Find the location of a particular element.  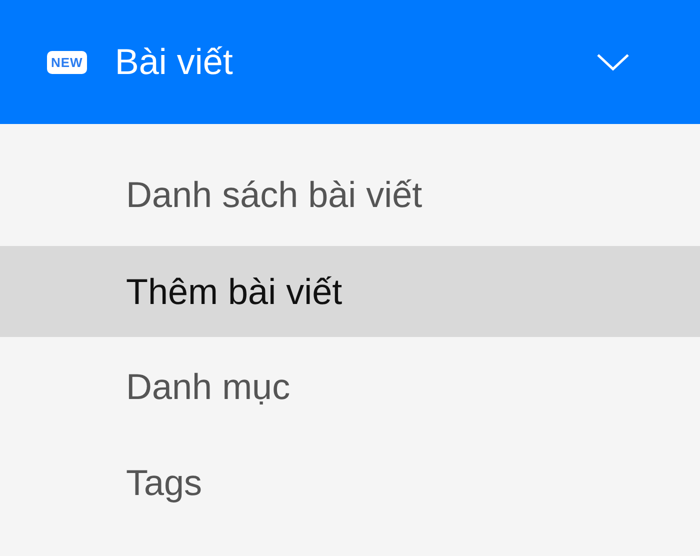

chevron-icon is located at coordinates (613, 62).